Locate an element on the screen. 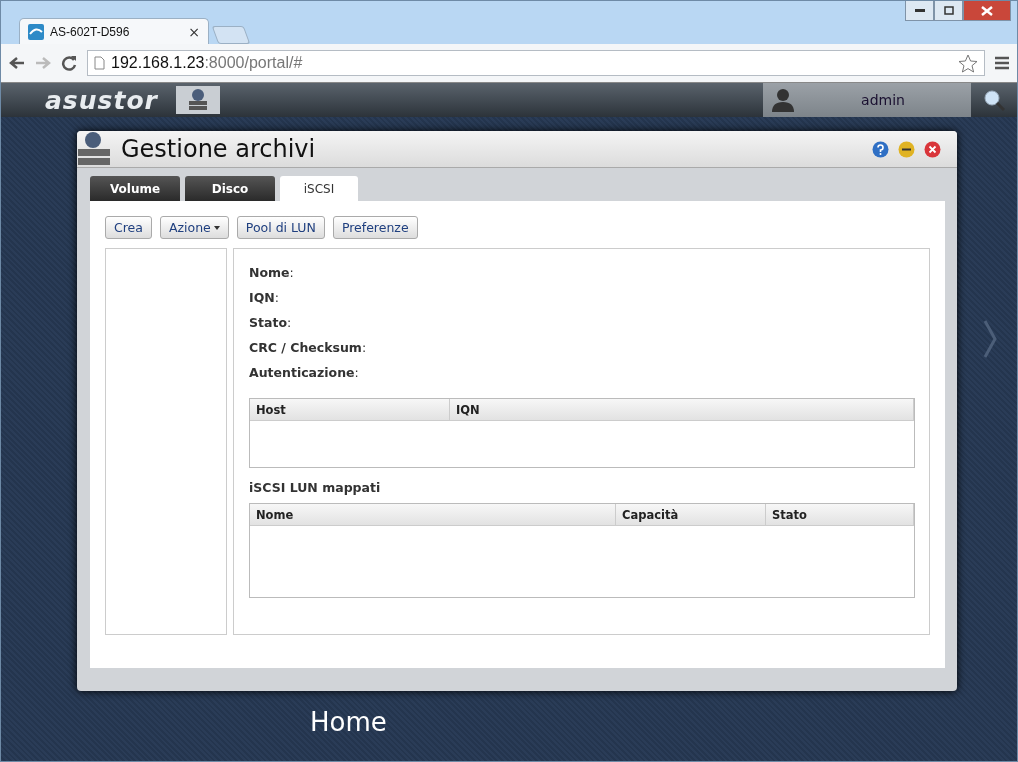 This screenshot has height=762, width=1018. caret-icon is located at coordinates (216, 227).